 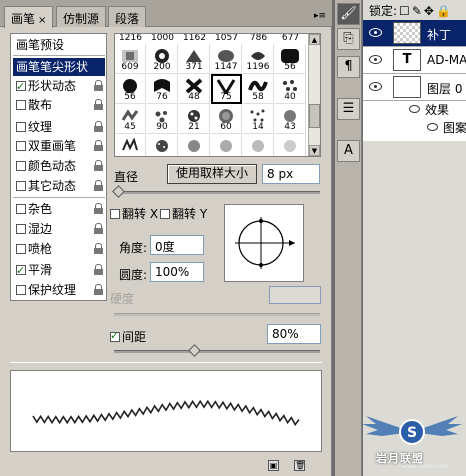 I want to click on lock-transparent-icon: ☐, so click(x=404, y=11).